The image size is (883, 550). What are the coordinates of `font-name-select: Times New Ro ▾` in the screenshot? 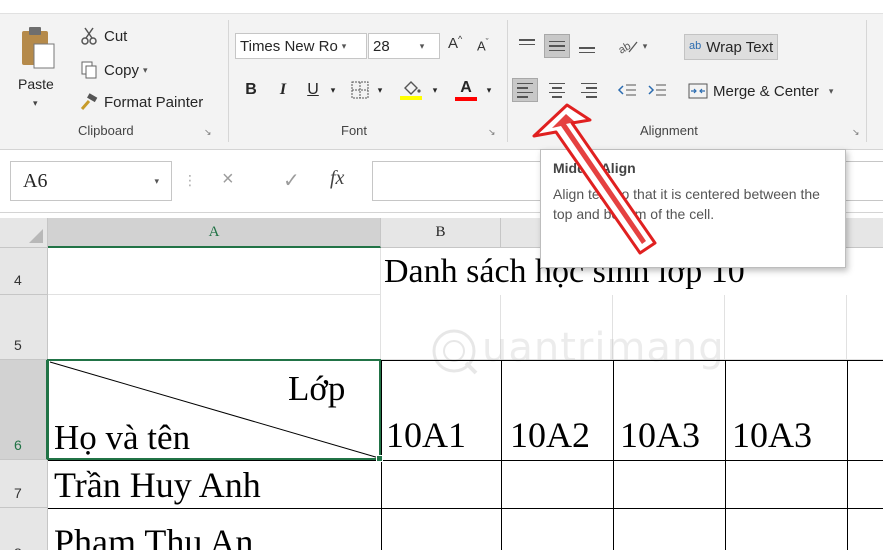 It's located at (301, 46).